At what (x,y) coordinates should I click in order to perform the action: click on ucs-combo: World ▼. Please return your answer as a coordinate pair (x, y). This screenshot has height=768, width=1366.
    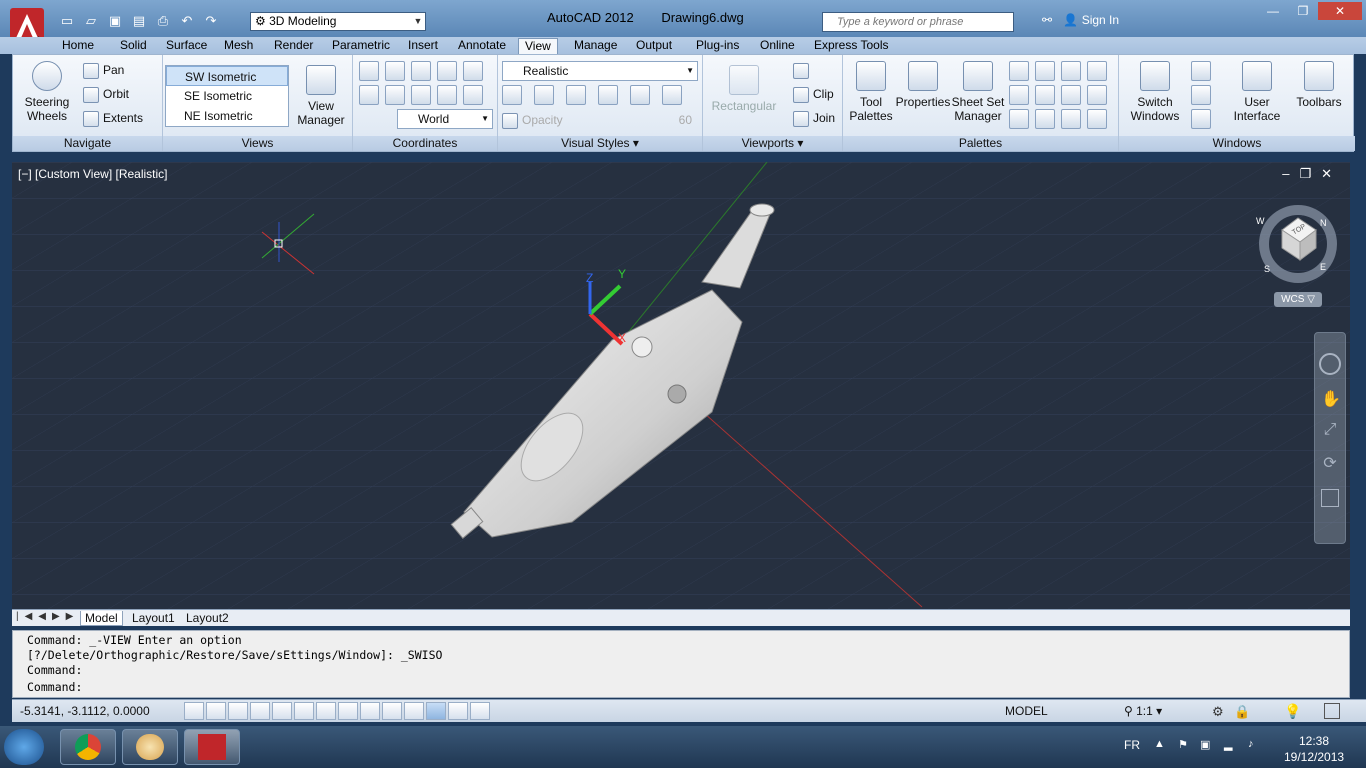
    Looking at the image, I should click on (445, 119).